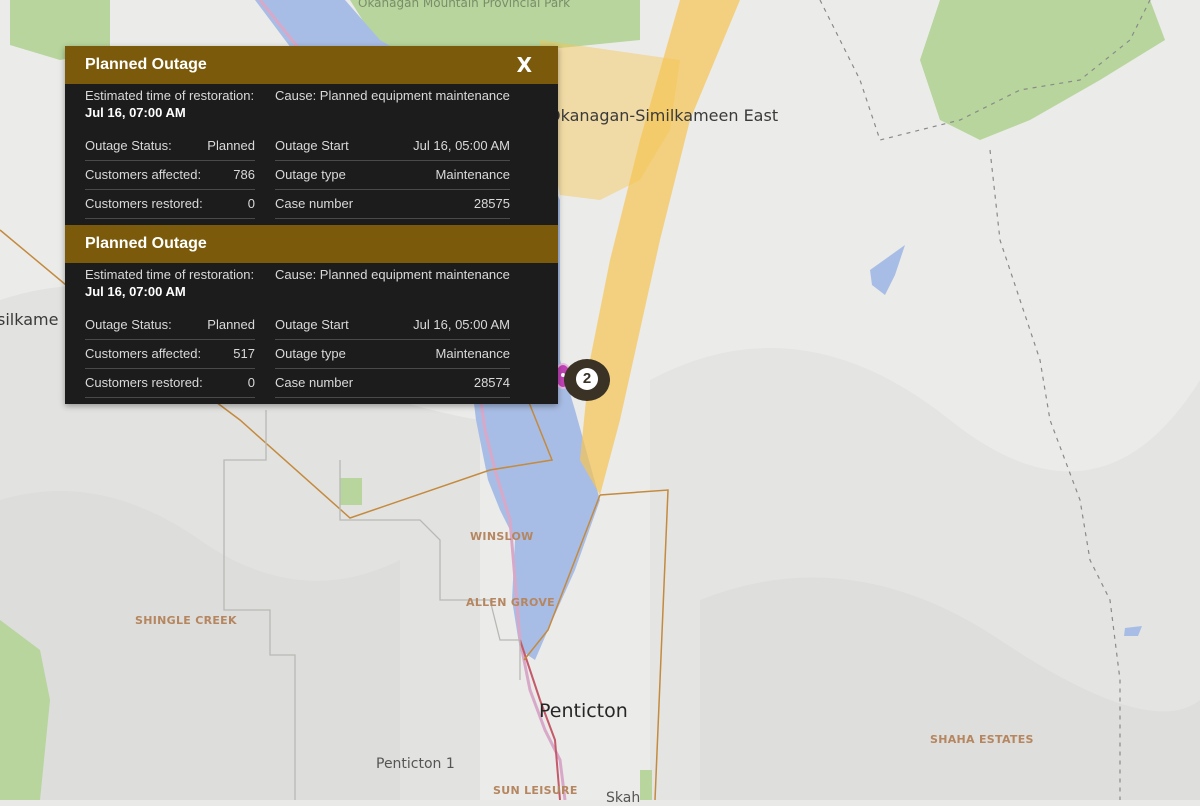  What do you see at coordinates (623, 798) in the screenshot?
I see `locality-label-skaha: Skah` at bounding box center [623, 798].